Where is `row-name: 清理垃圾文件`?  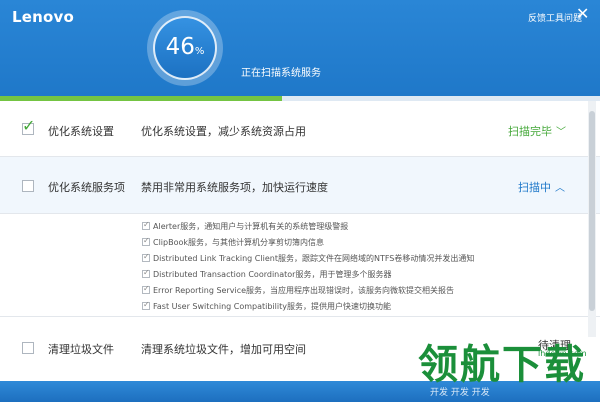 row-name: 清理垃圾文件 is located at coordinates (81, 349).